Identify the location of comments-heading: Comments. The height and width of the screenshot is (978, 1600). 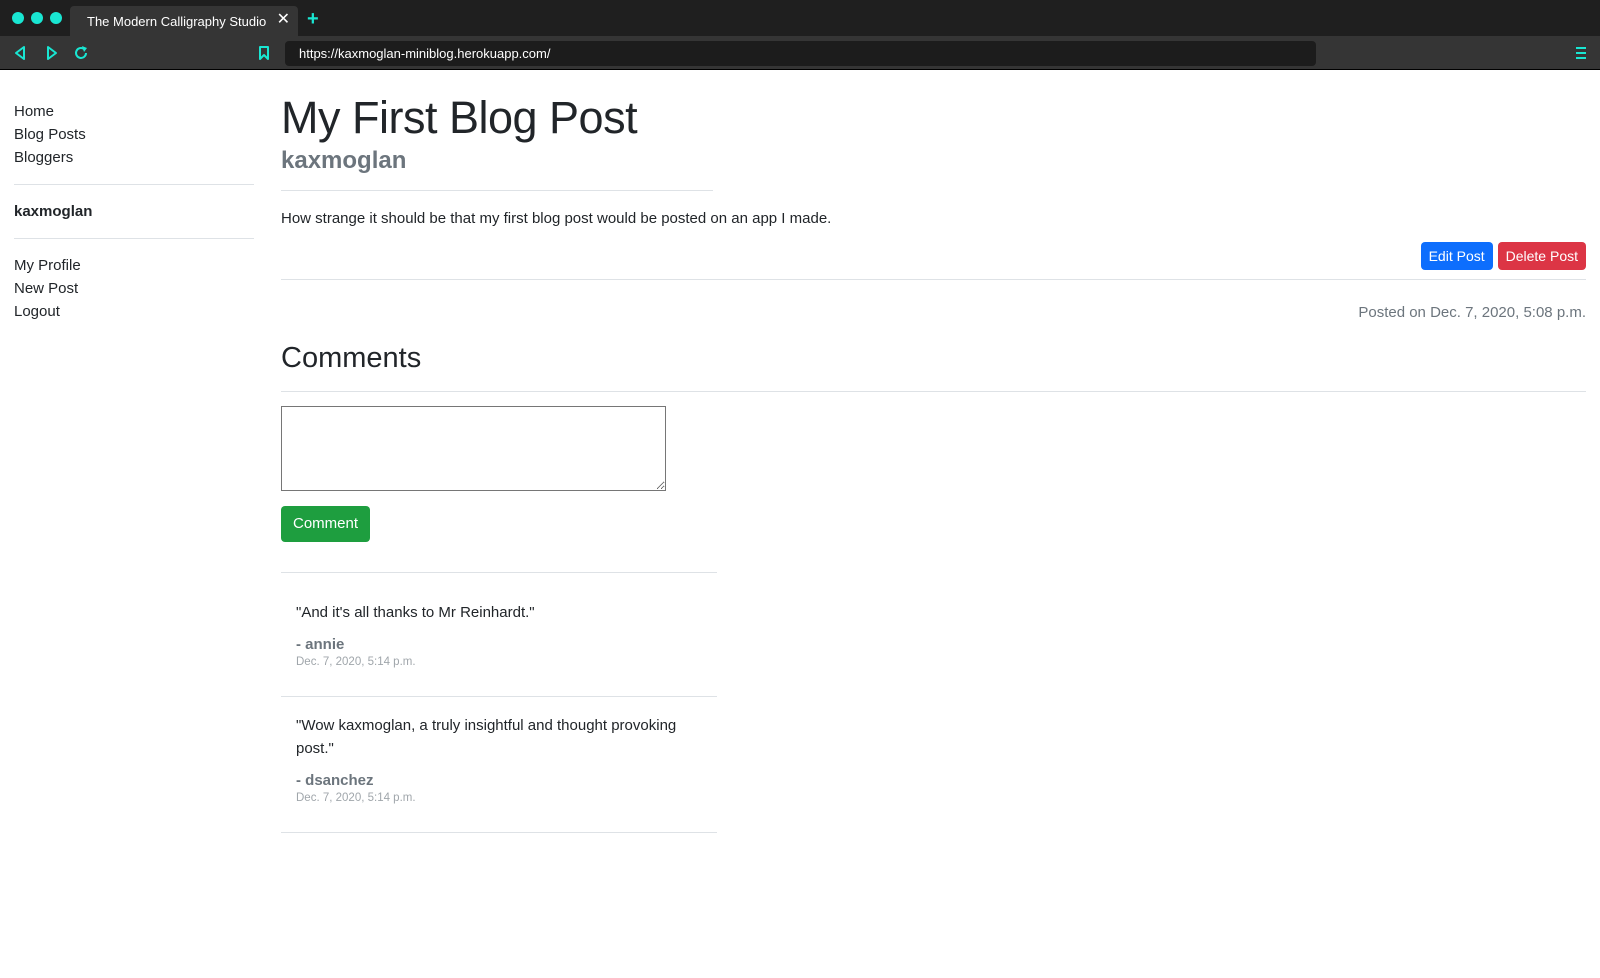
(351, 358).